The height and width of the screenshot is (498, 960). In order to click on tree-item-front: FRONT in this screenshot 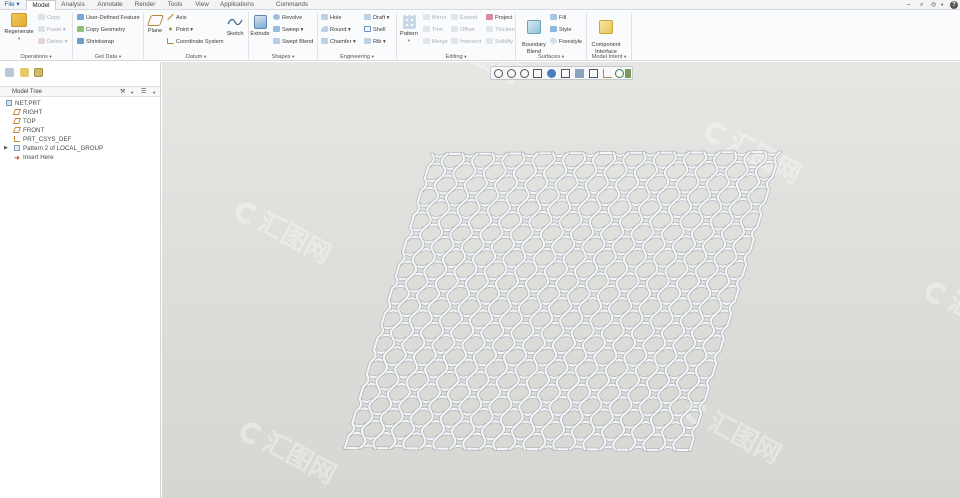, I will do `click(28, 130)`.